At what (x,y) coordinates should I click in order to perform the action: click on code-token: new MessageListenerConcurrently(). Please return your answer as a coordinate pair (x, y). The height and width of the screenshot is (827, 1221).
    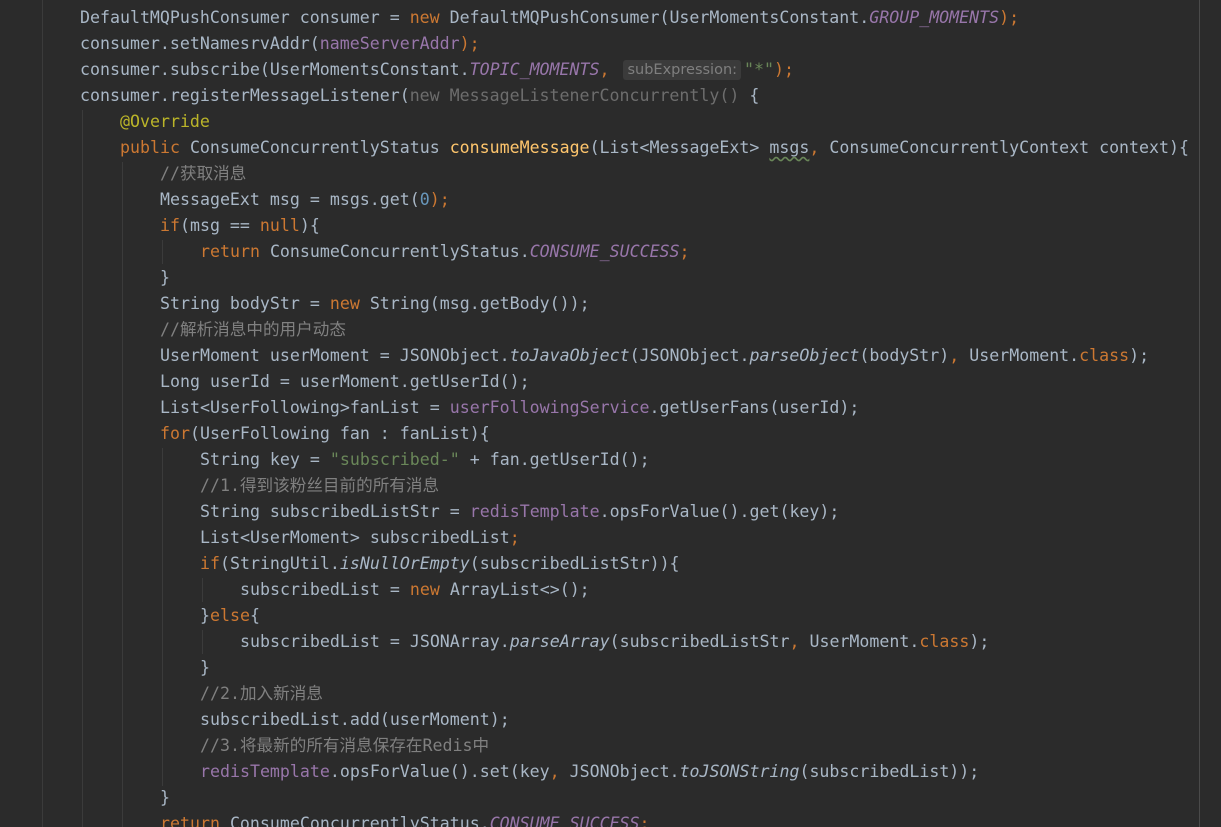
    Looking at the image, I should click on (574, 95).